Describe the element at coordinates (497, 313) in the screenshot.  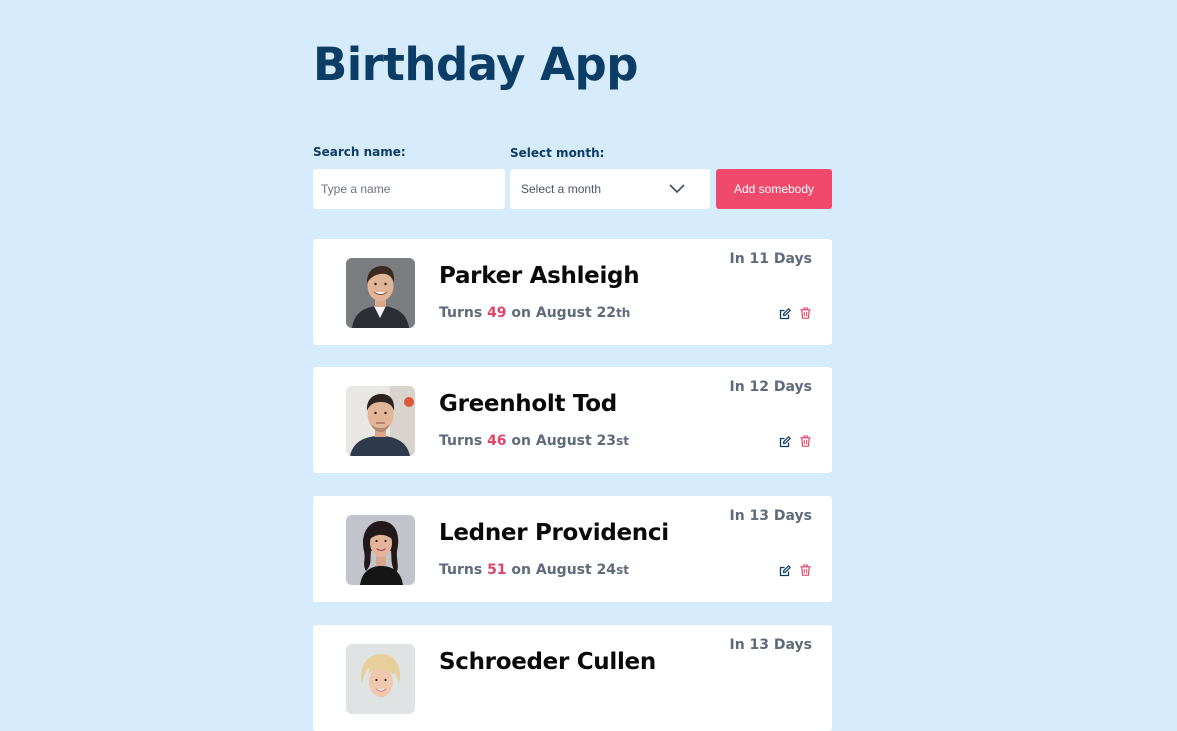
I see `age-value: 49` at that location.